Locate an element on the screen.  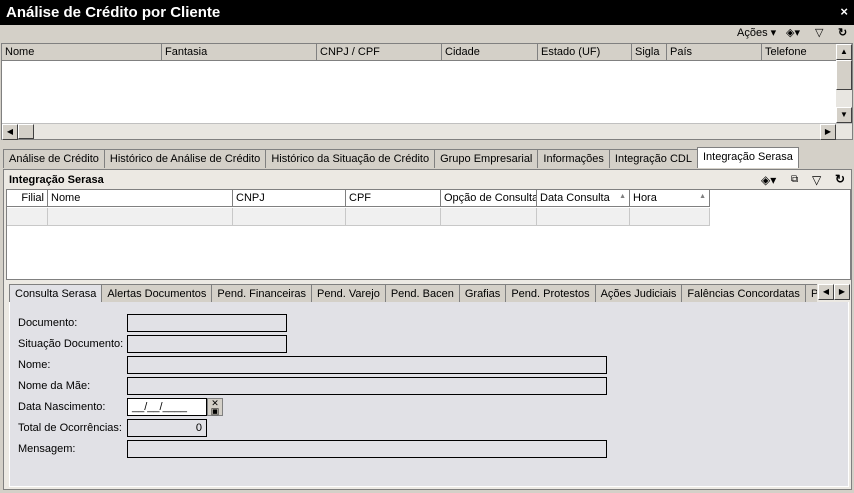
tab-partic: Partic is located at coordinates (810, 293).